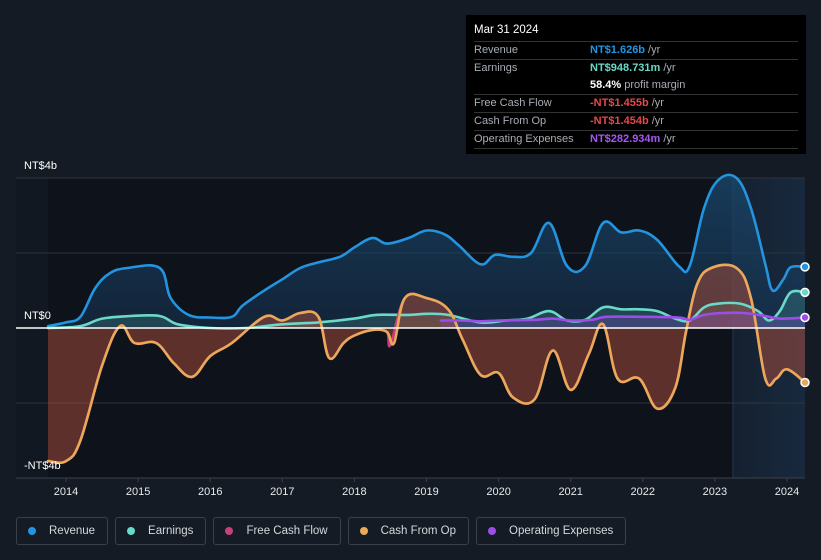 Image resolution: width=821 pixels, height=560 pixels. What do you see at coordinates (524, 139) in the screenshot?
I see `tooltip-label: Operating Expenses` at bounding box center [524, 139].